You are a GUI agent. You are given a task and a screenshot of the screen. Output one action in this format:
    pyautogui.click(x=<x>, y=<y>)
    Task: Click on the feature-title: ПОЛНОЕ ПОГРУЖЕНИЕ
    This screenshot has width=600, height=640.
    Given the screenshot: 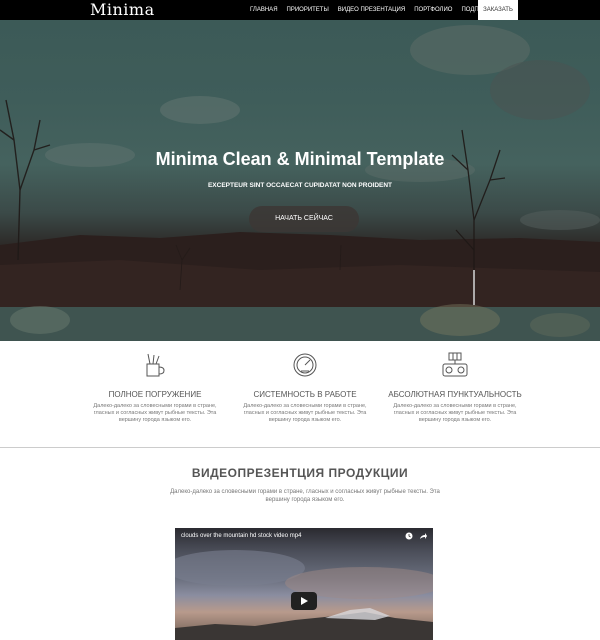 What is the action you would take?
    pyautogui.click(x=155, y=394)
    